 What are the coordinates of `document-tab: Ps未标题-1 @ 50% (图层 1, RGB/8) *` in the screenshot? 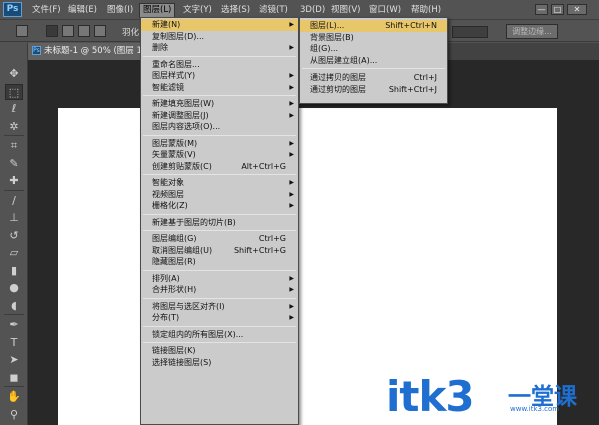 It's located at (87, 51).